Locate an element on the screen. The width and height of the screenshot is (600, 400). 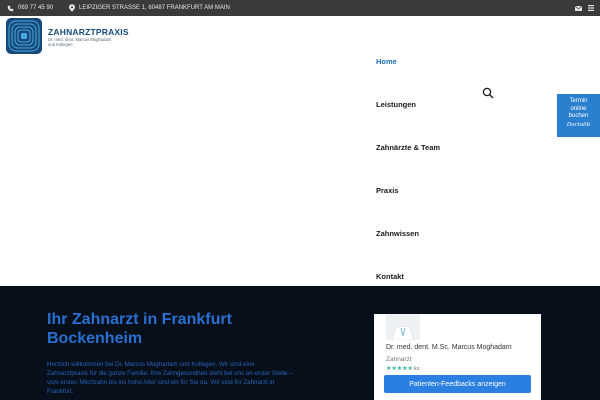
doctolib-logo: Doctolib is located at coordinates (578, 124).